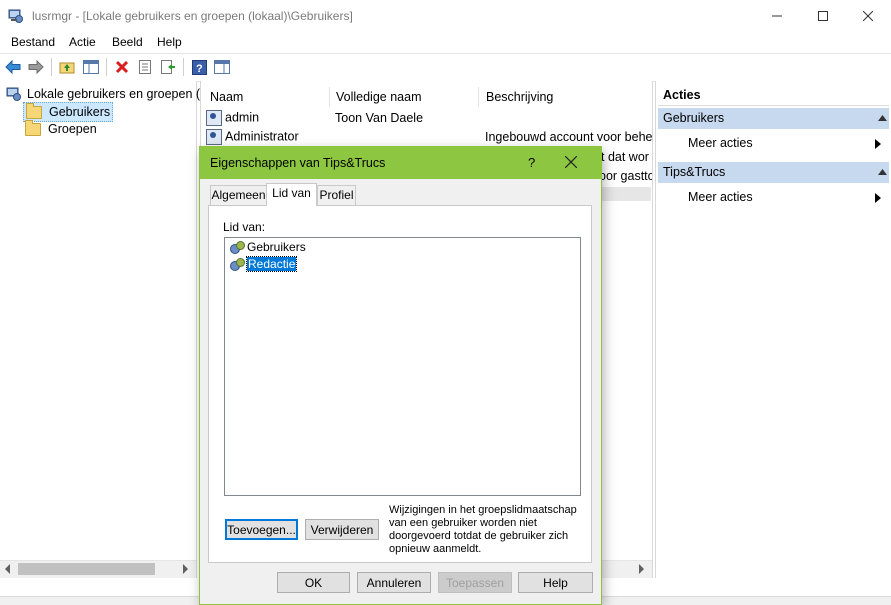 This screenshot has width=891, height=605. Describe the element at coordinates (122, 67) in the screenshot. I see `delete-icon` at that location.